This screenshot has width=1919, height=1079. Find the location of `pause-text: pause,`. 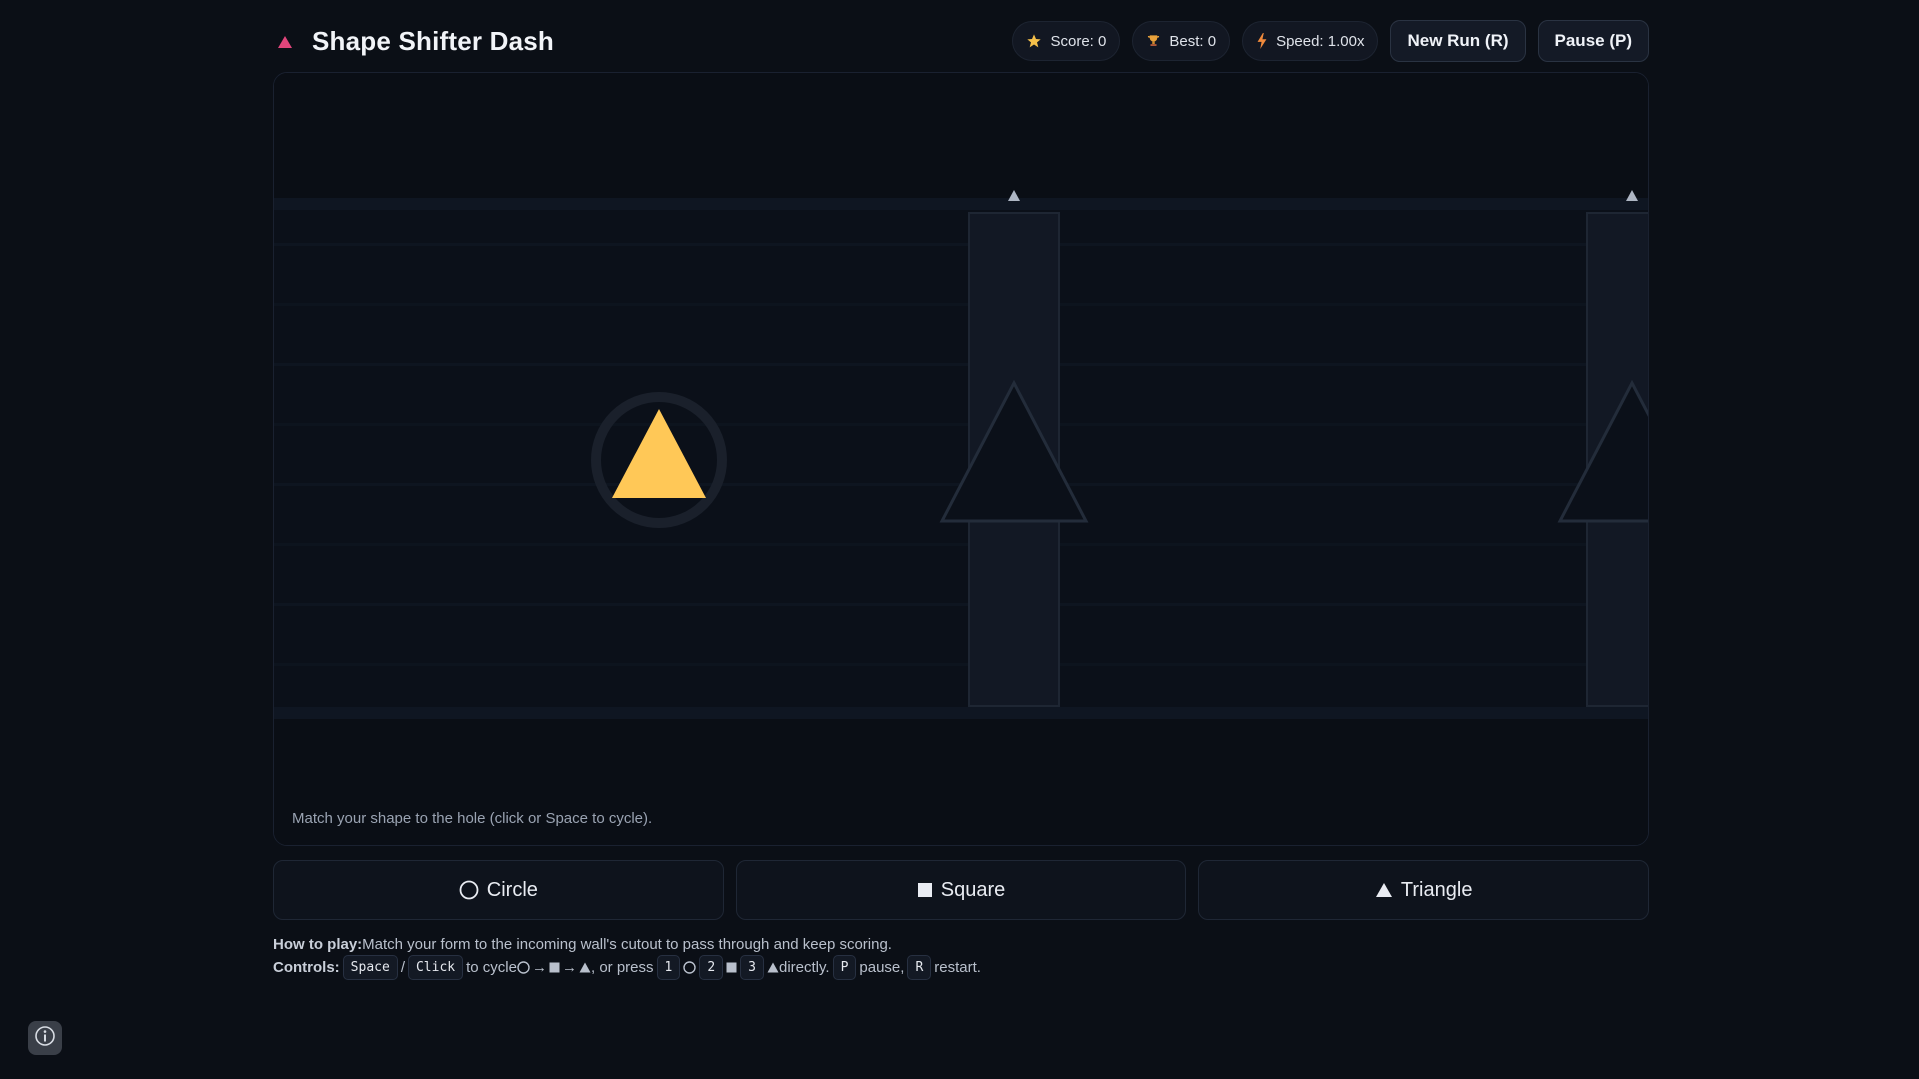

pause-text: pause, is located at coordinates (882, 967).